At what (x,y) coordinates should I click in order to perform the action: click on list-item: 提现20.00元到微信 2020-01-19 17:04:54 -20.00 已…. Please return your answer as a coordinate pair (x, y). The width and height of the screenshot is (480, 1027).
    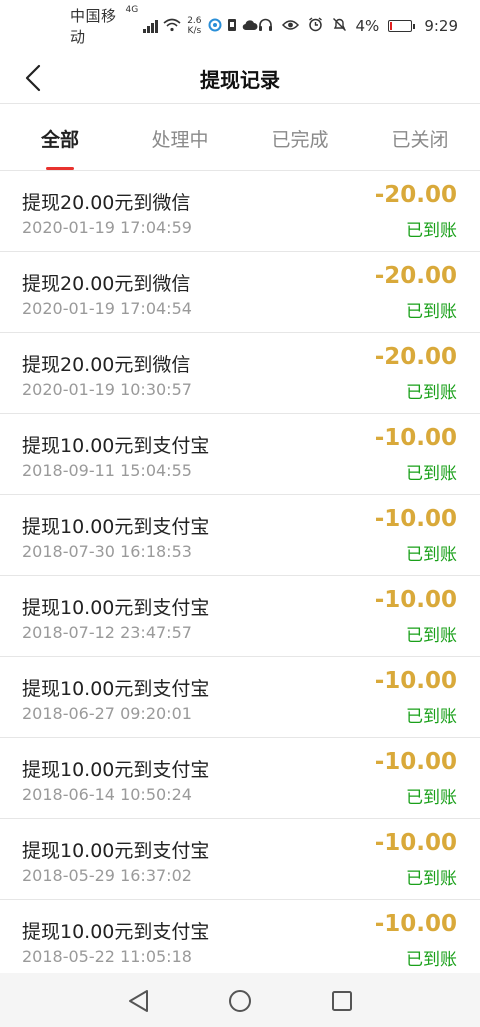
    Looking at the image, I should click on (240, 292).